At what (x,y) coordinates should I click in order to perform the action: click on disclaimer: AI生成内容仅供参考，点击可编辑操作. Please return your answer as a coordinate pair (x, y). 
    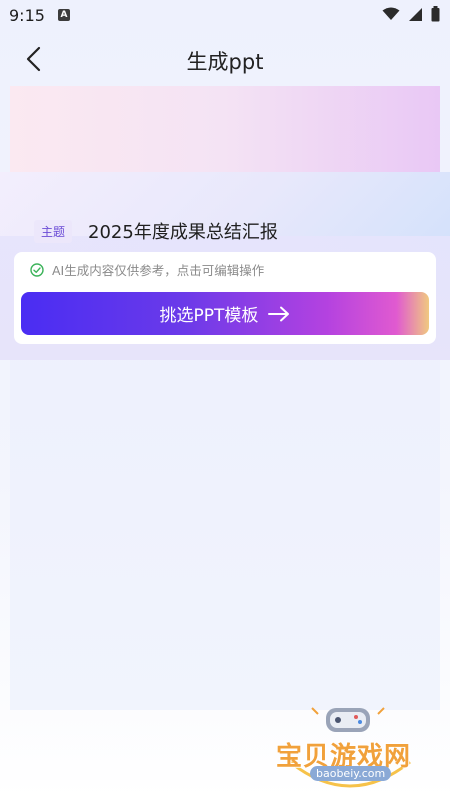
    Looking at the image, I should click on (147, 269).